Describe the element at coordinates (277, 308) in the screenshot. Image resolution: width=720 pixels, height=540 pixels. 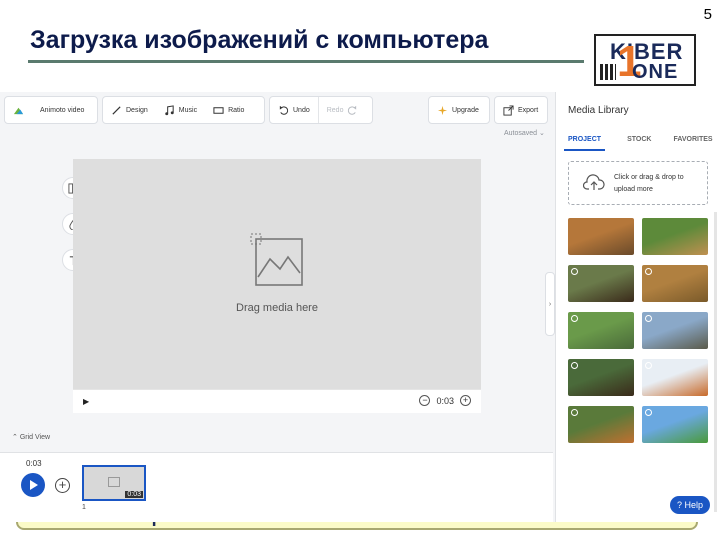
I see `drag-media-label: Drag media here` at that location.